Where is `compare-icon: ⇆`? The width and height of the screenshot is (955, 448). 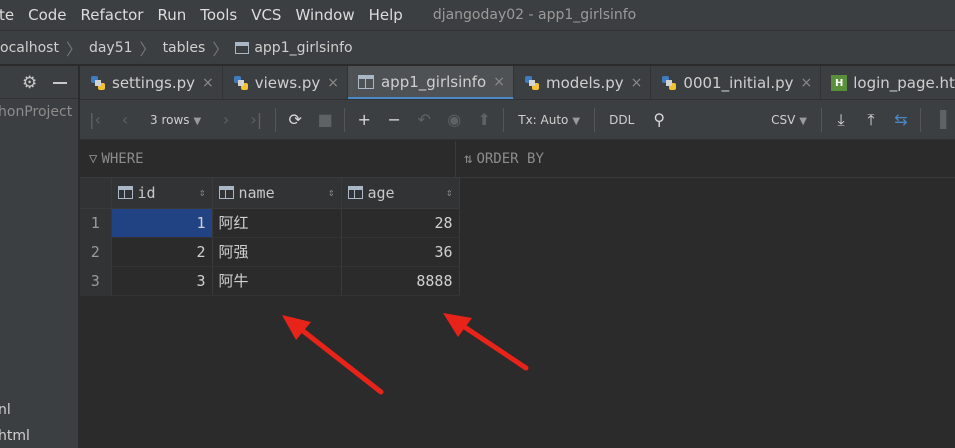 compare-icon: ⇆ is located at coordinates (901, 119).